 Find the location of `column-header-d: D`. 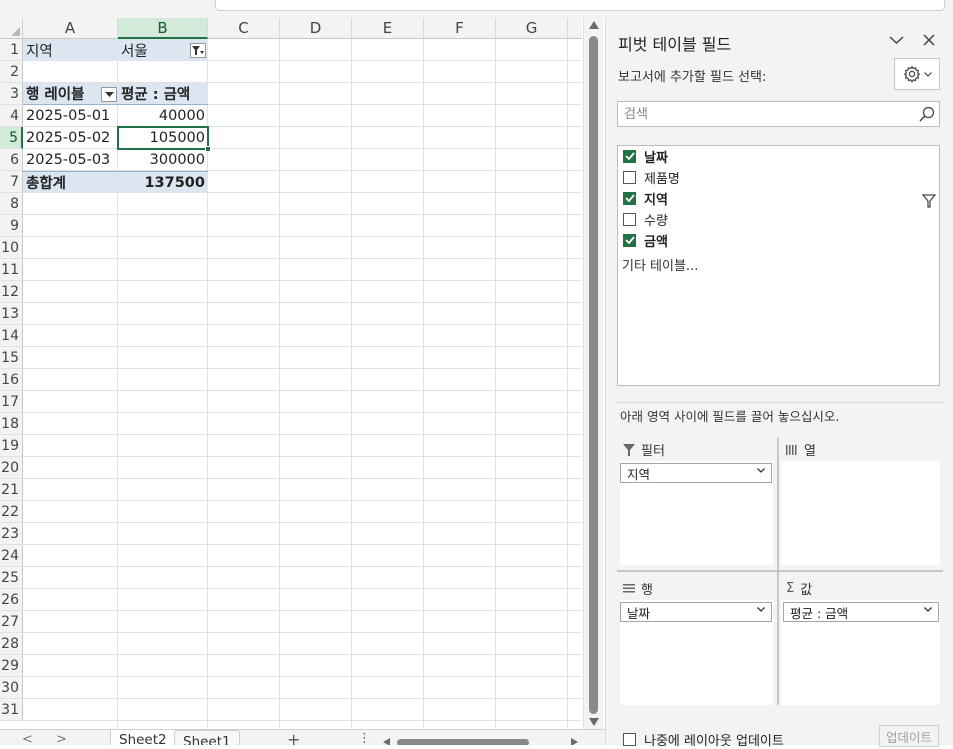

column-header-d: D is located at coordinates (316, 28).